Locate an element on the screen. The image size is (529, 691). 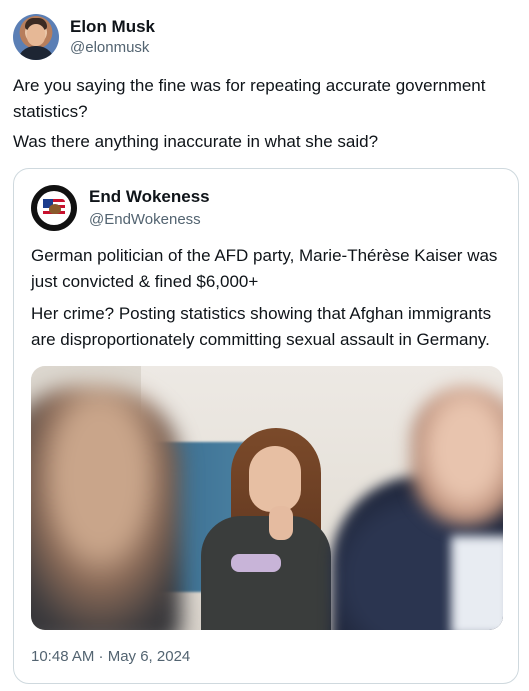
photo-subject-face is located at coordinates (275, 479).